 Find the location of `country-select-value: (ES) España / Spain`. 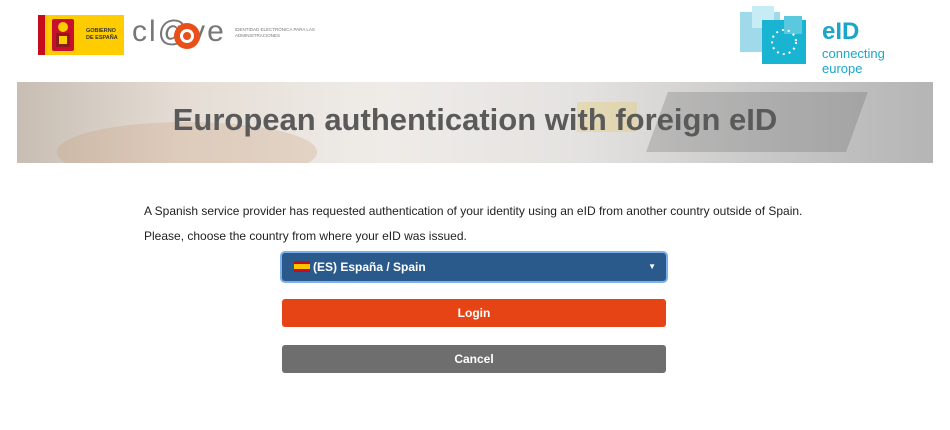

country-select-value: (ES) España / Spain is located at coordinates (369, 267).